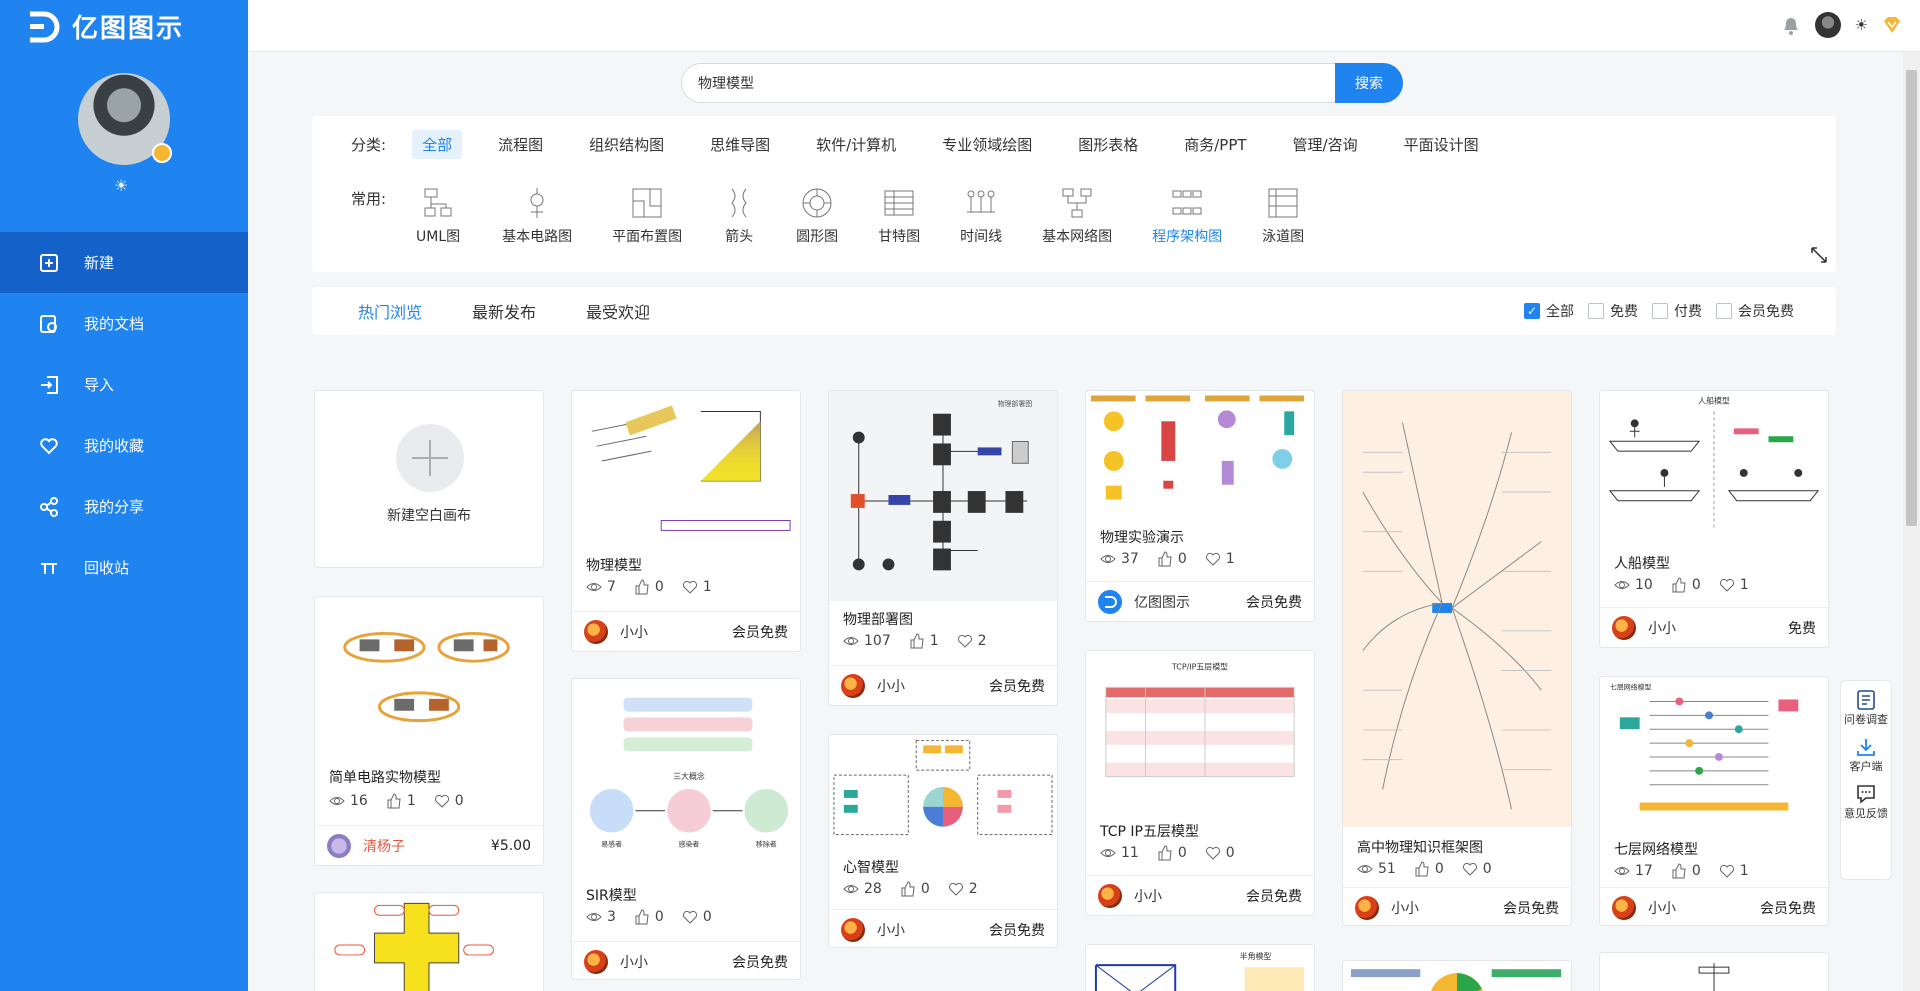  What do you see at coordinates (910, 889) in the screenshot?
I see `template-stats: 28 0 2` at bounding box center [910, 889].